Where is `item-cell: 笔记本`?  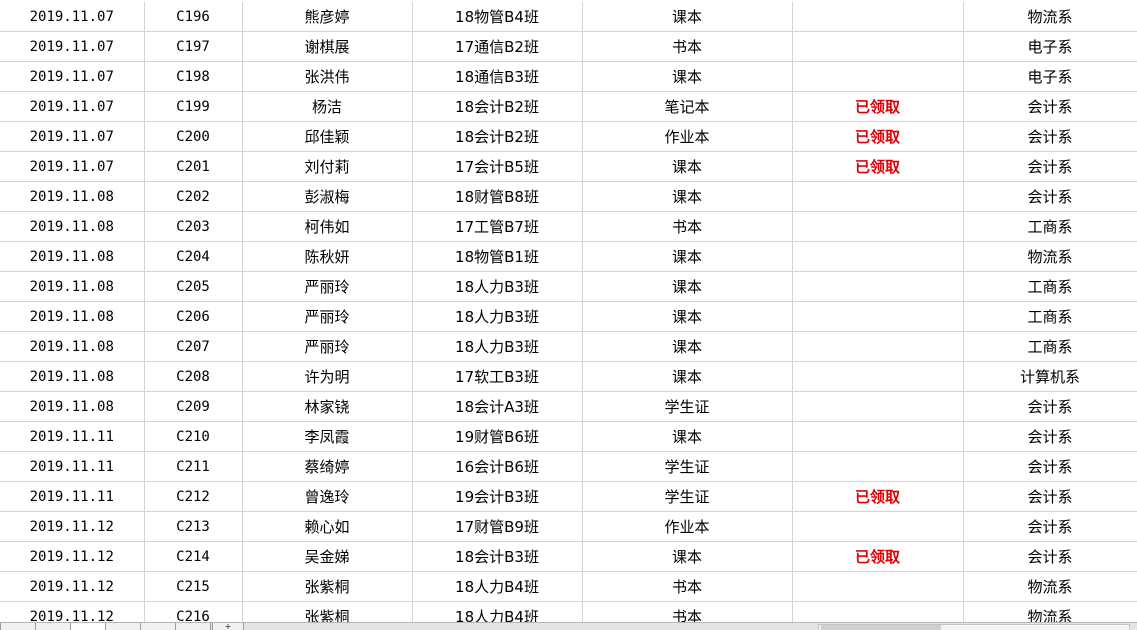
item-cell: 笔记本 is located at coordinates (687, 106).